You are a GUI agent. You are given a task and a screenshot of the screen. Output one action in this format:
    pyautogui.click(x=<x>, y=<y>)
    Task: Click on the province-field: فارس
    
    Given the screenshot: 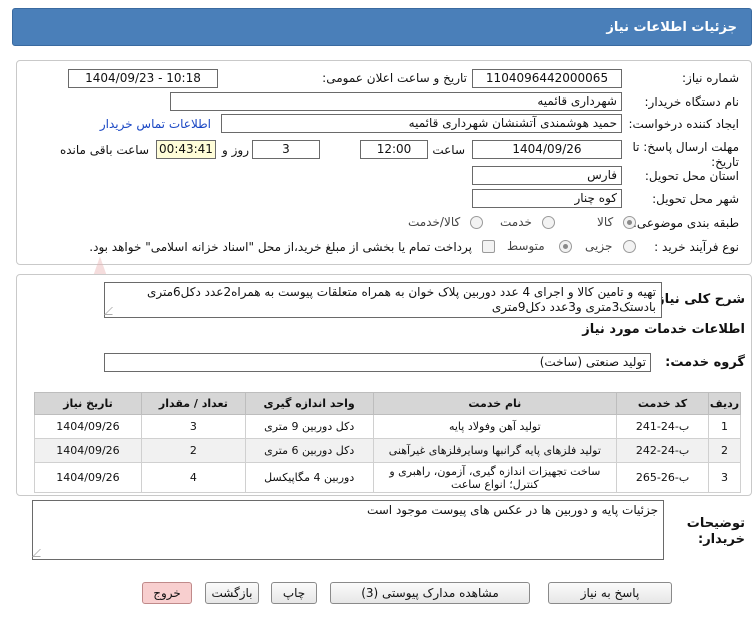 What is the action you would take?
    pyautogui.click(x=547, y=175)
    